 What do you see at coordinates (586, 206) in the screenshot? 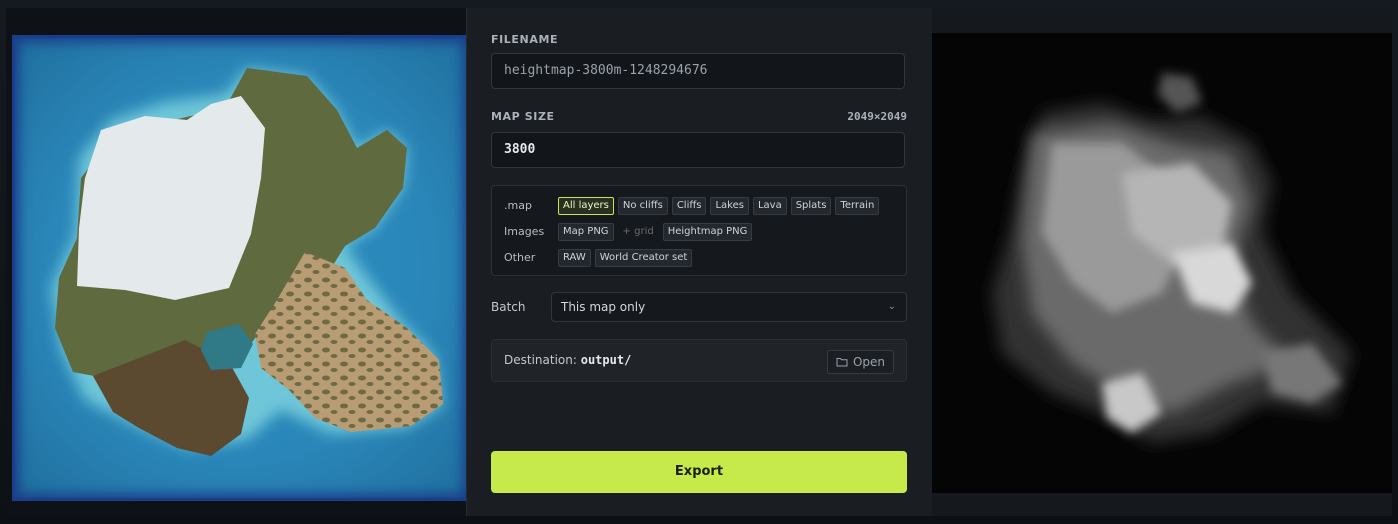
I see `chip-all-layers: All layers` at bounding box center [586, 206].